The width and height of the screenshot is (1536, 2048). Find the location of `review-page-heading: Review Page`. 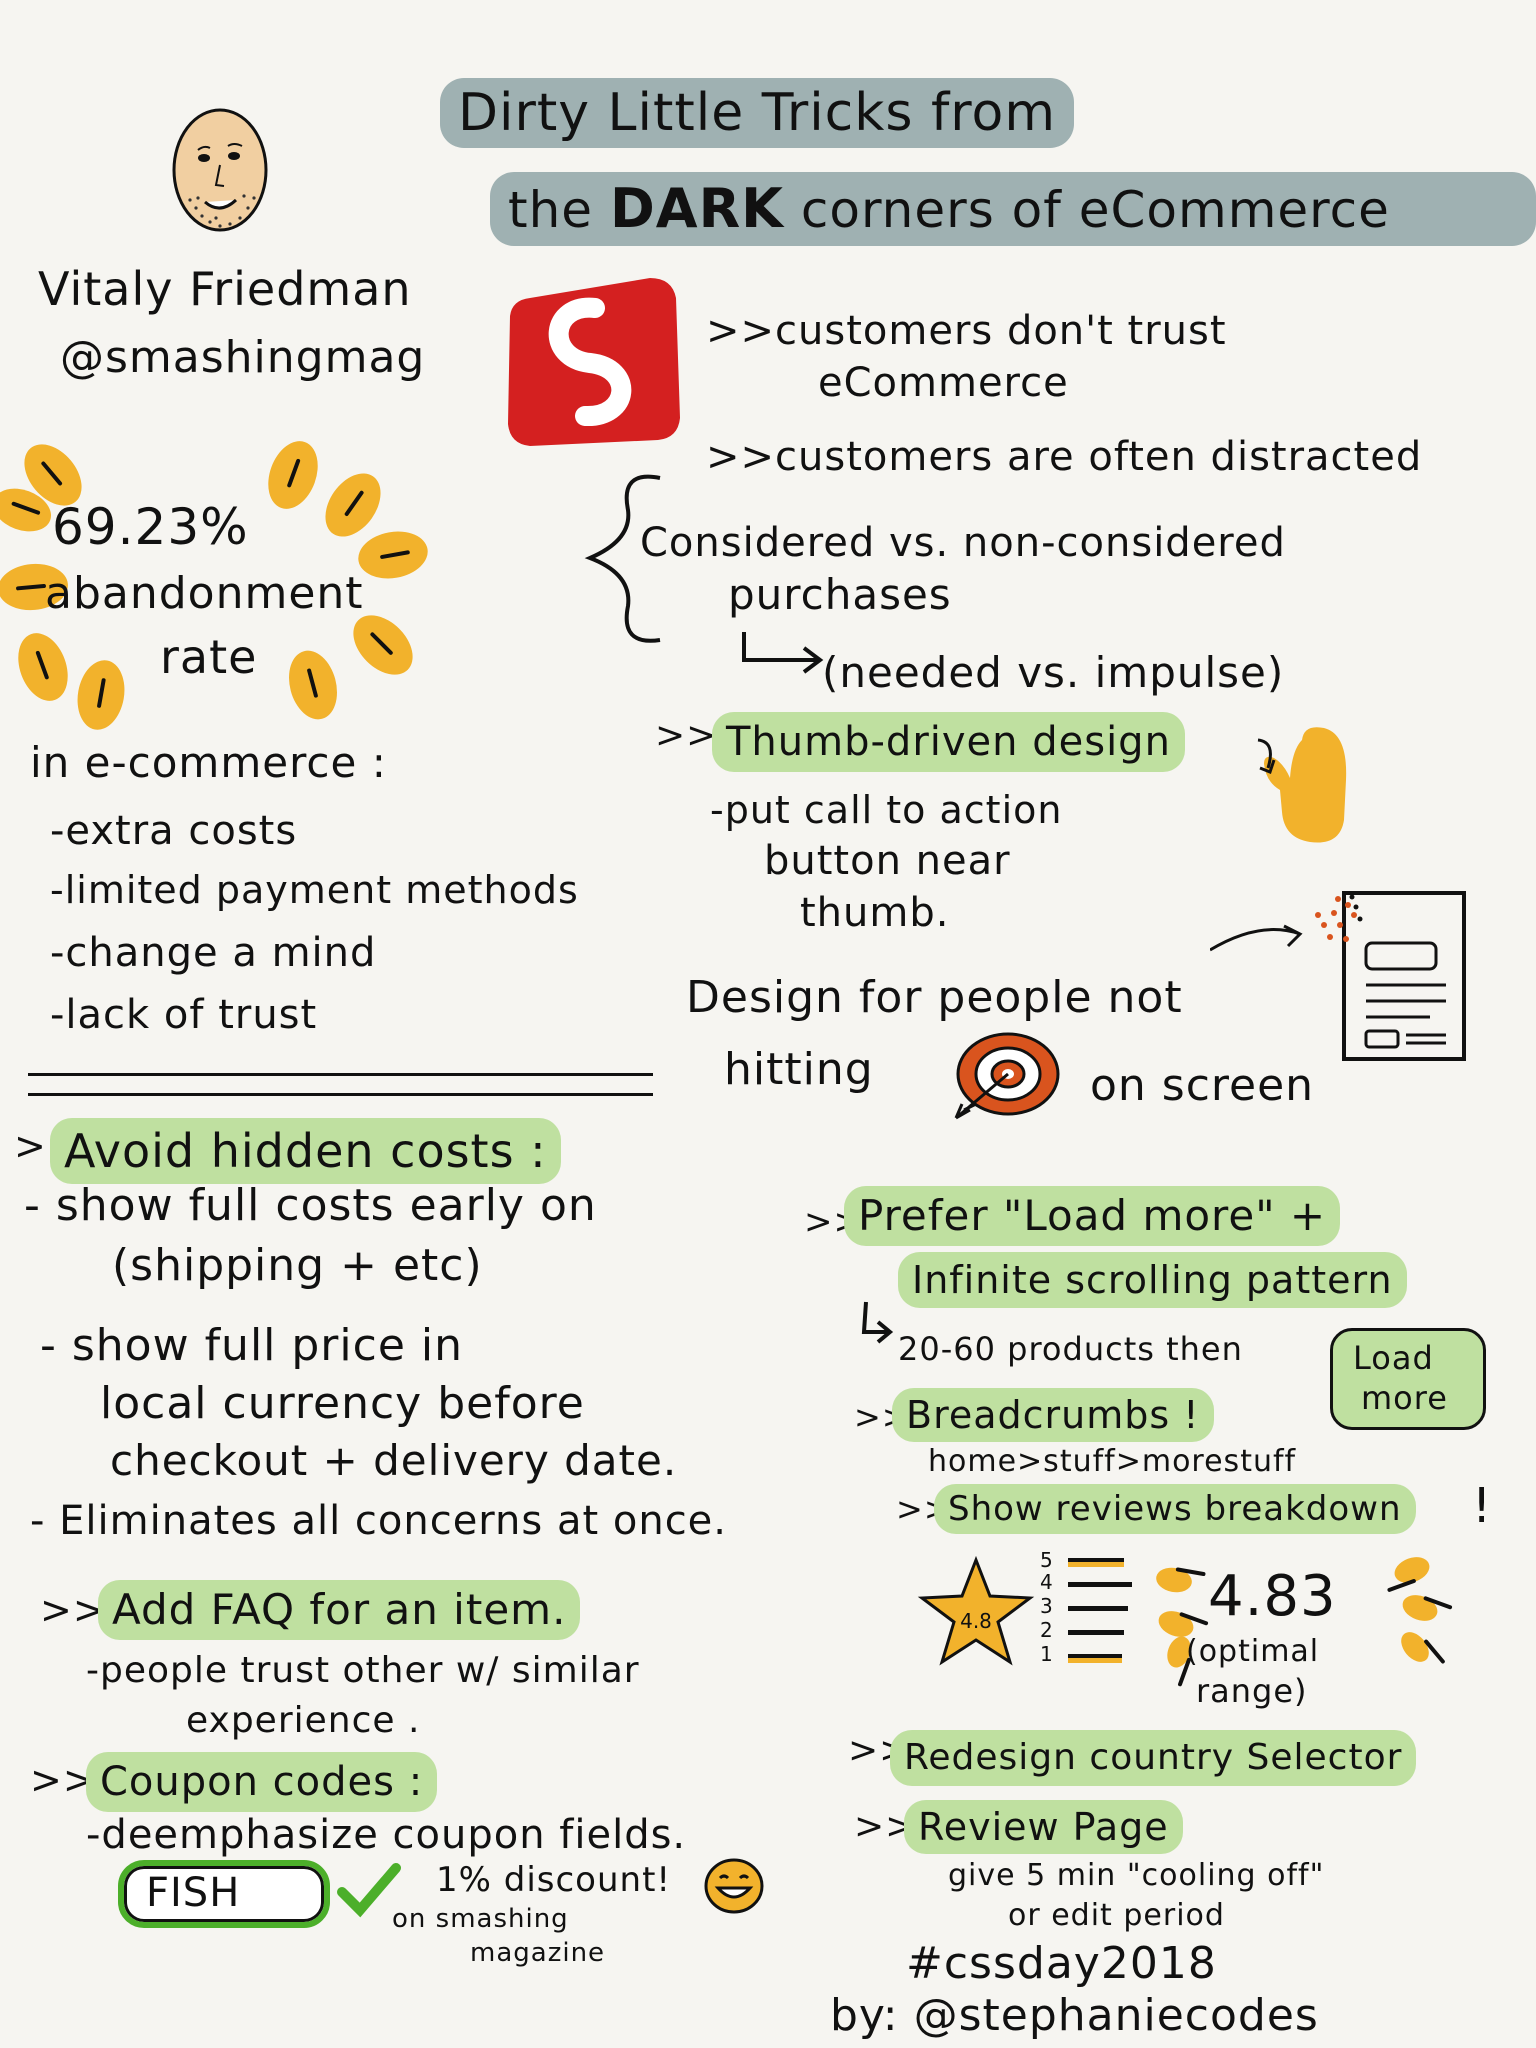

review-page-heading: Review Page is located at coordinates (1043, 1827).